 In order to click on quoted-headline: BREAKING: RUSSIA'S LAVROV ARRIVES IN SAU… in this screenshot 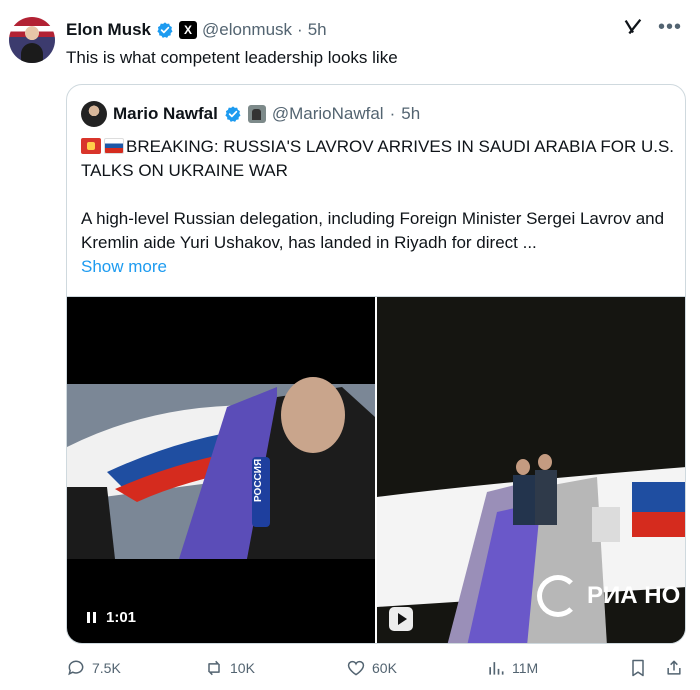, I will do `click(378, 158)`.